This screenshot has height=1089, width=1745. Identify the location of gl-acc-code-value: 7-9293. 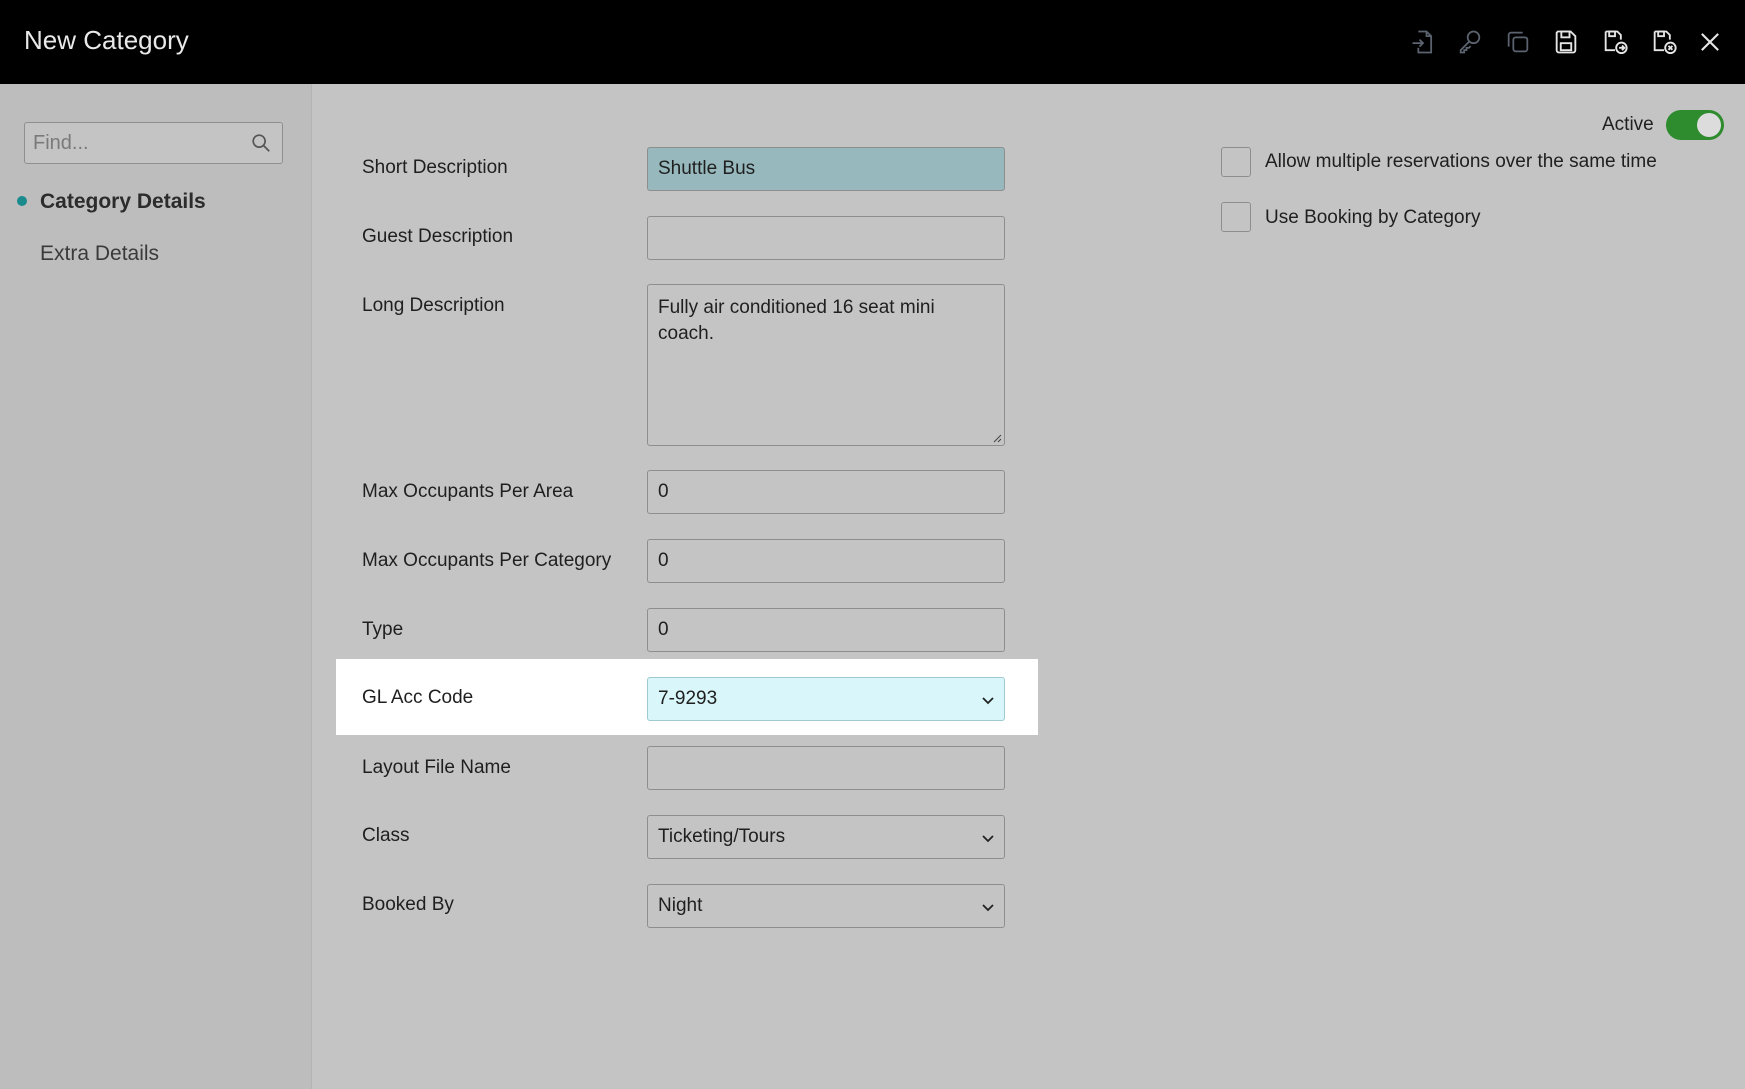
(688, 698).